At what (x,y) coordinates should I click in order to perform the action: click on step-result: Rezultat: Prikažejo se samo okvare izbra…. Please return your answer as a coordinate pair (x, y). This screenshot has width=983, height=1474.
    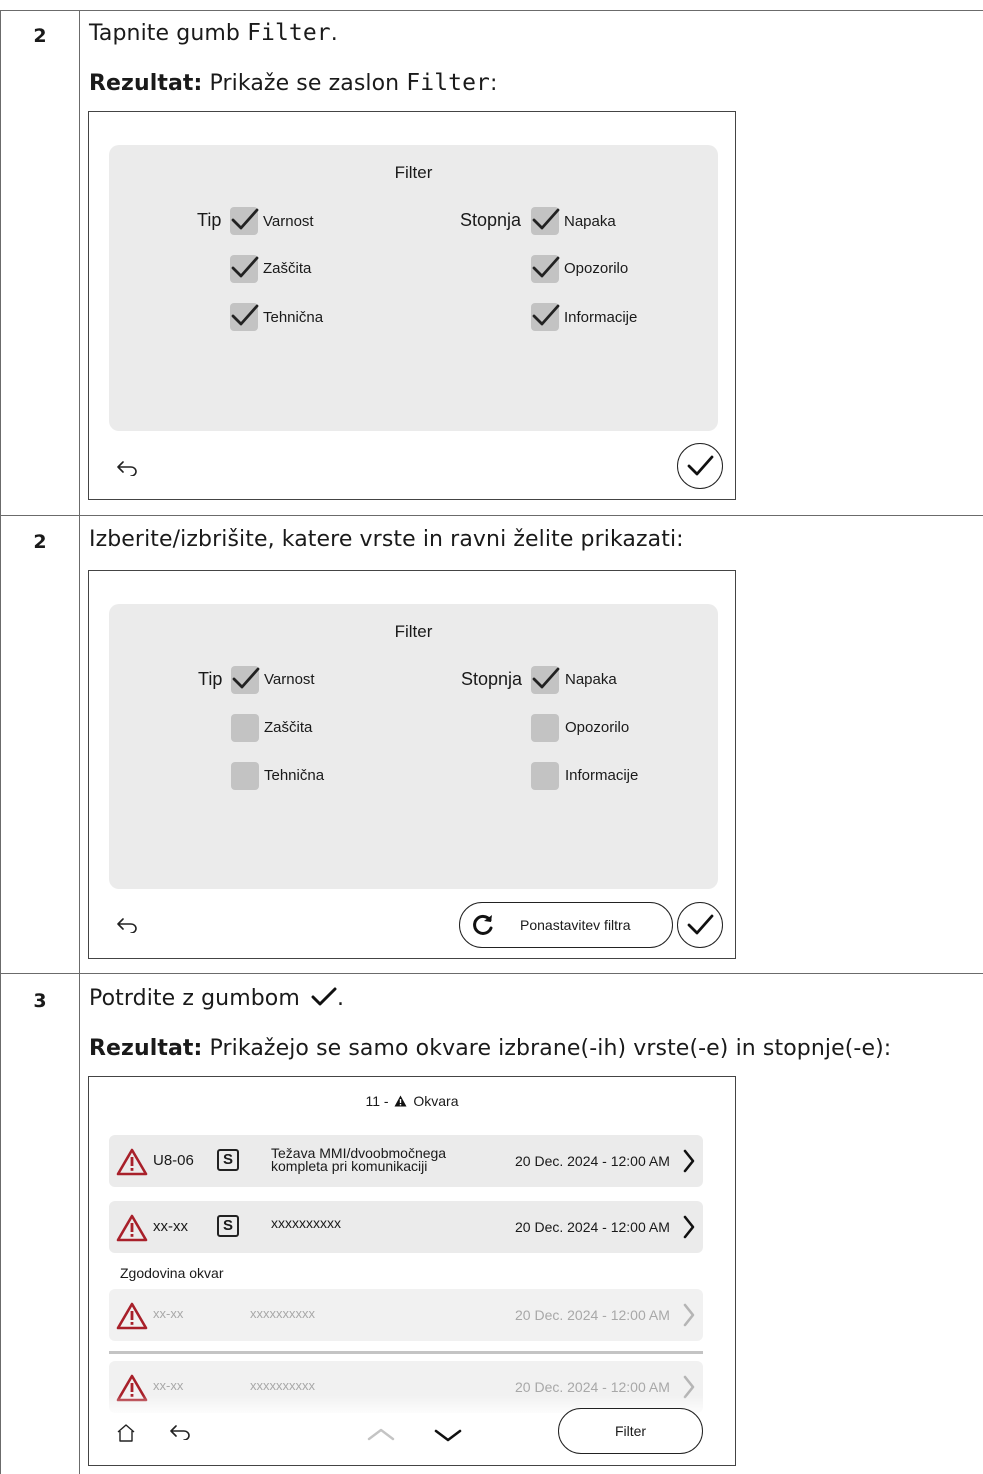
    Looking at the image, I should click on (490, 1048).